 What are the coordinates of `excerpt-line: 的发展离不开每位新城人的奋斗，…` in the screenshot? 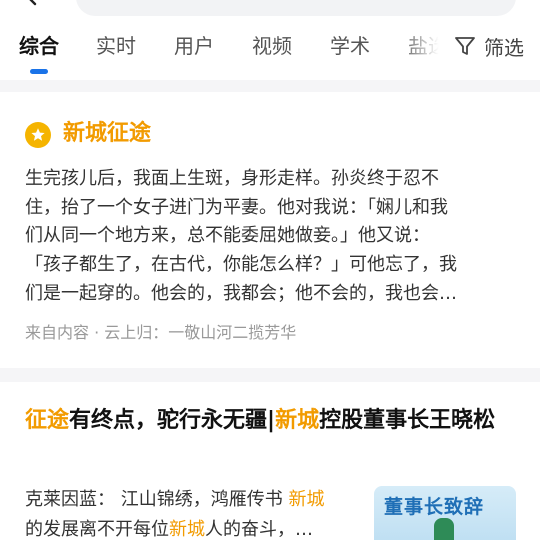 It's located at (192, 527).